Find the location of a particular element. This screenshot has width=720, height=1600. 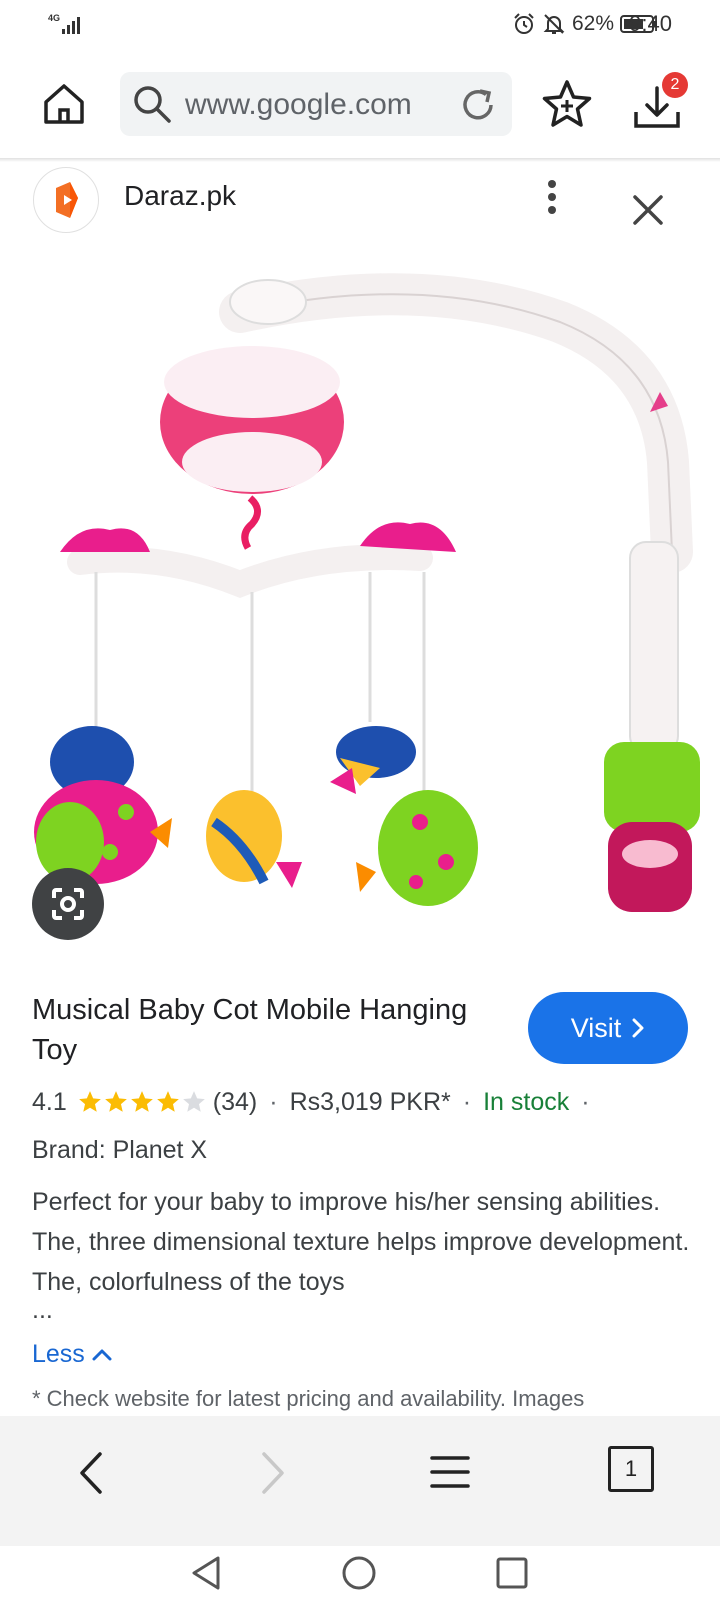

sys-recent-icon is located at coordinates (512, 1573).